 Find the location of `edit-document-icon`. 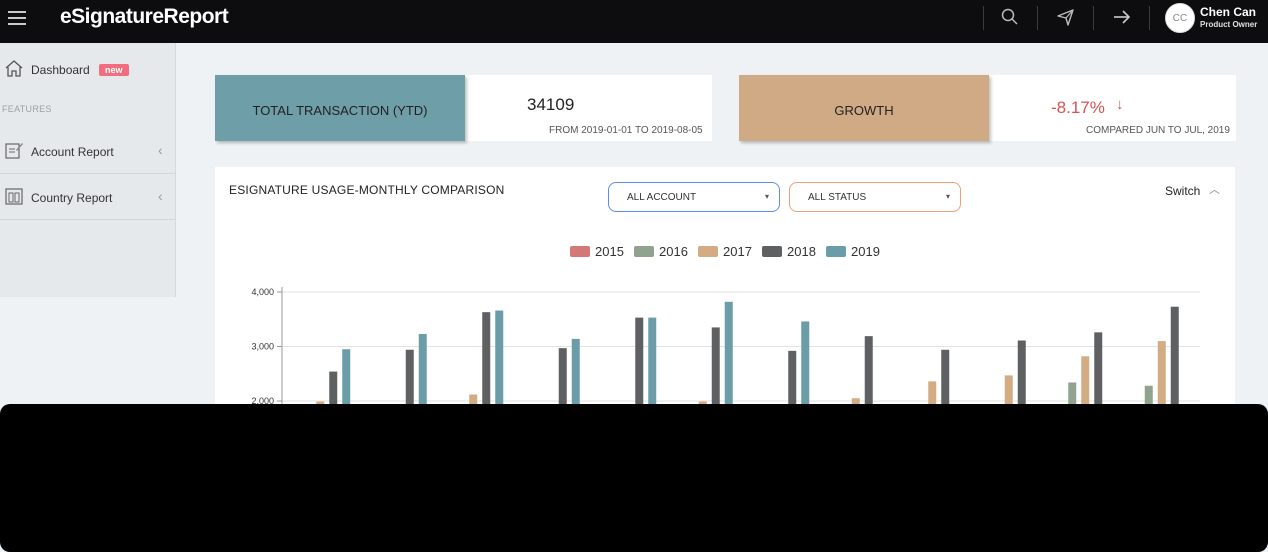

edit-document-icon is located at coordinates (14, 150).